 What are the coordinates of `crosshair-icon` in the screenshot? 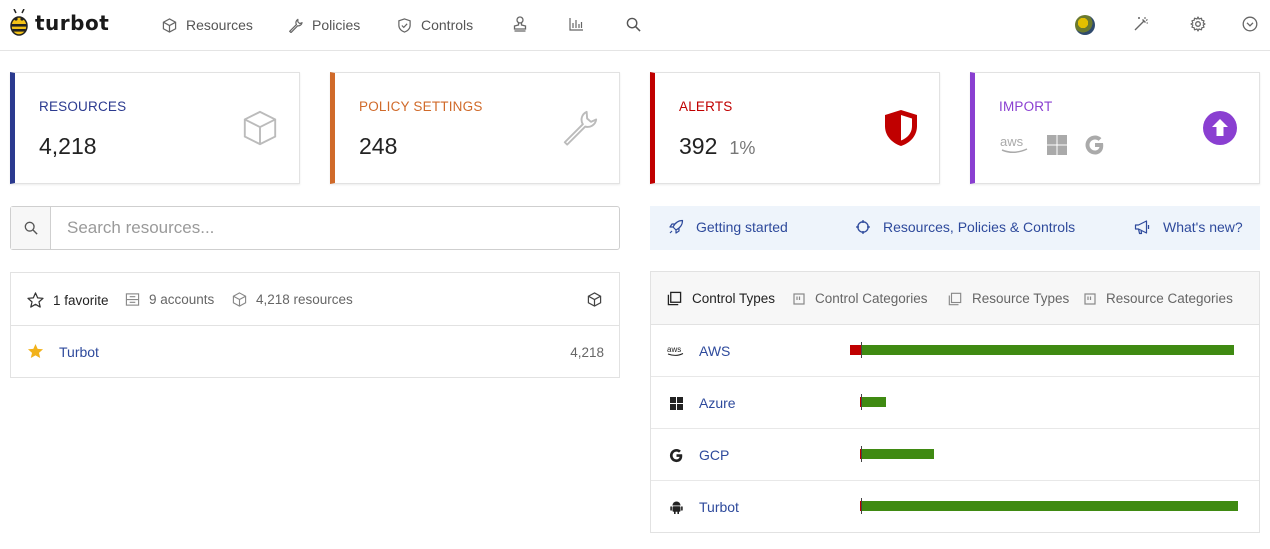 It's located at (863, 227).